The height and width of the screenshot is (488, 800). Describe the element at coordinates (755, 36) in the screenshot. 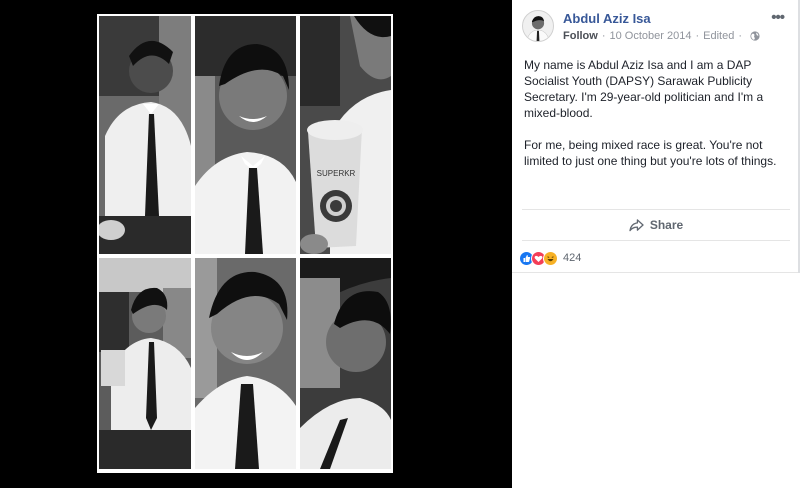

I see `globe-icon` at that location.